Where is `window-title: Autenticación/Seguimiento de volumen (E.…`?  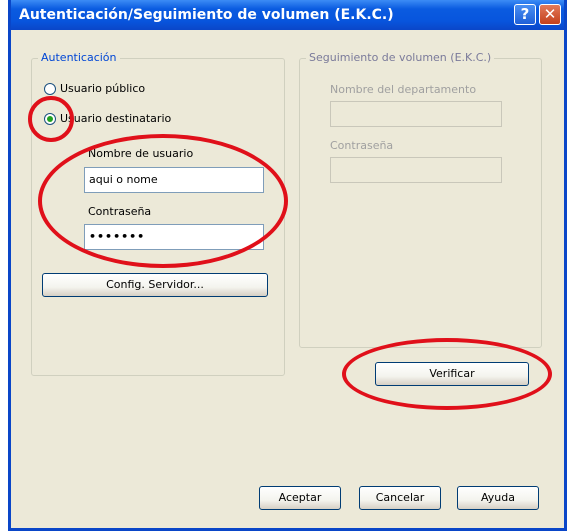 window-title: Autenticación/Seguimiento de volumen (E.… is located at coordinates (206, 15).